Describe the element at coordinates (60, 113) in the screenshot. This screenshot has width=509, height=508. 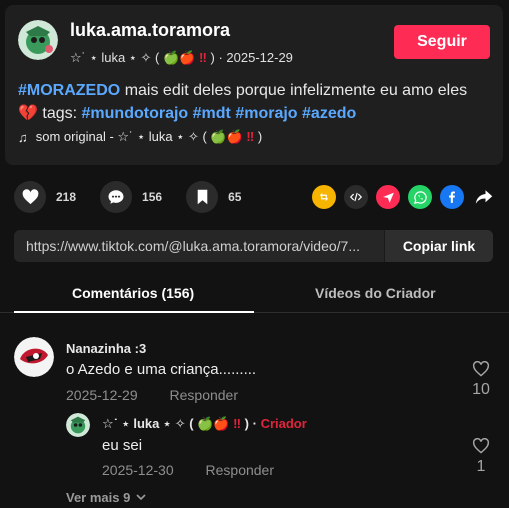
I see `tags-label: tags:` at that location.